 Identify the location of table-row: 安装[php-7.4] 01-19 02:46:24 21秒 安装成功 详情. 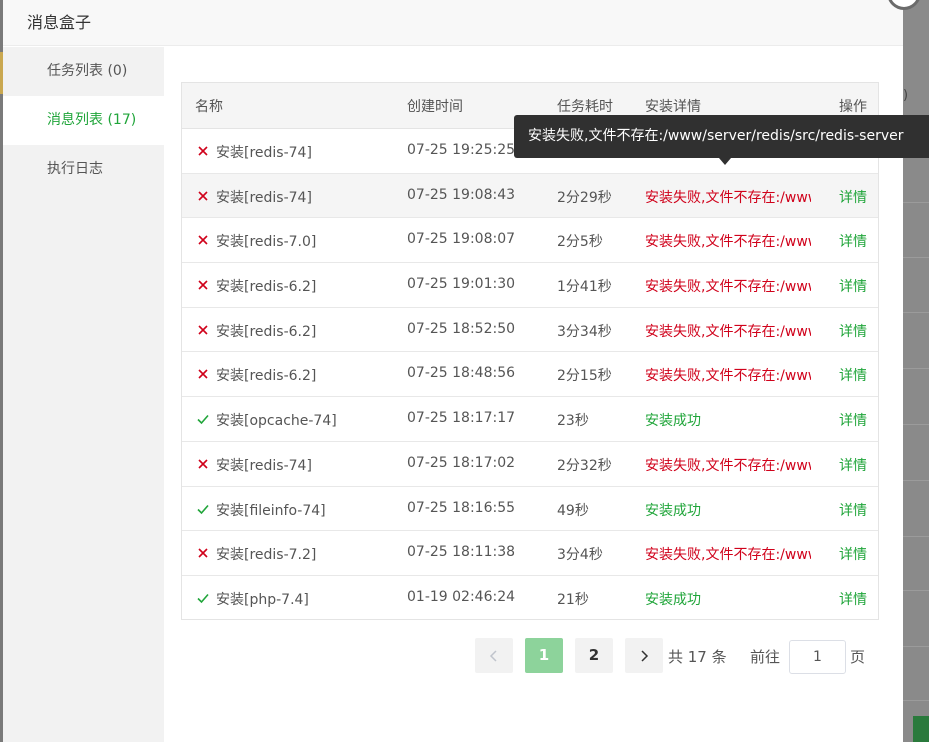
(530, 598).